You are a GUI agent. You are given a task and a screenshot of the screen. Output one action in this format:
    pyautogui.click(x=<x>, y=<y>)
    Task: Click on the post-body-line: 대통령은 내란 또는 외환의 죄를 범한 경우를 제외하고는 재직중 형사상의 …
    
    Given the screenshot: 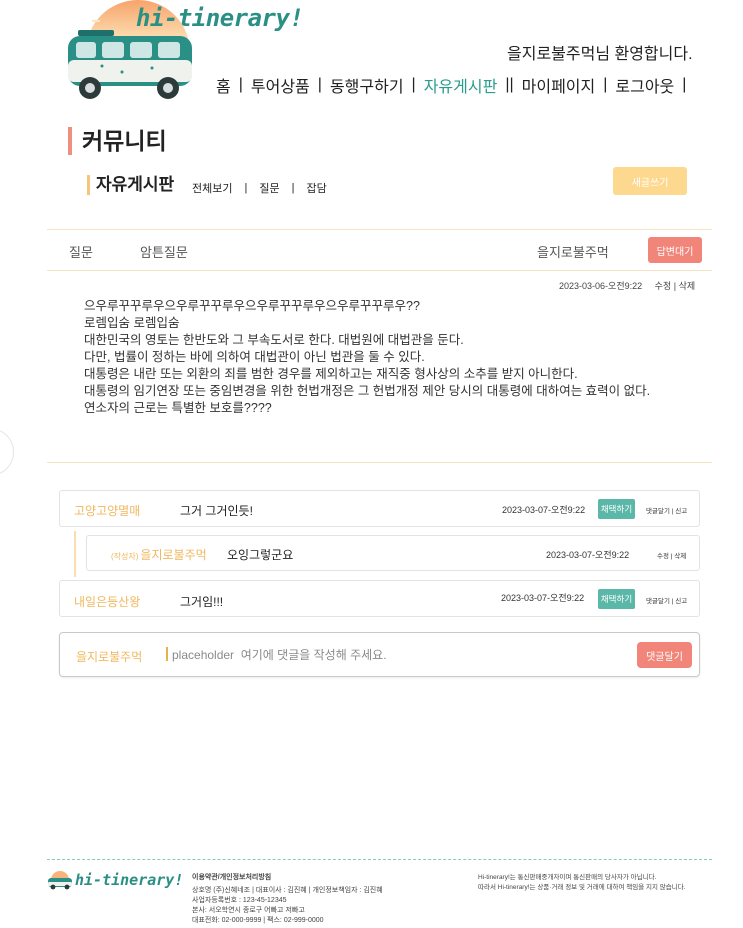 What is the action you would take?
    pyautogui.click(x=331, y=374)
    